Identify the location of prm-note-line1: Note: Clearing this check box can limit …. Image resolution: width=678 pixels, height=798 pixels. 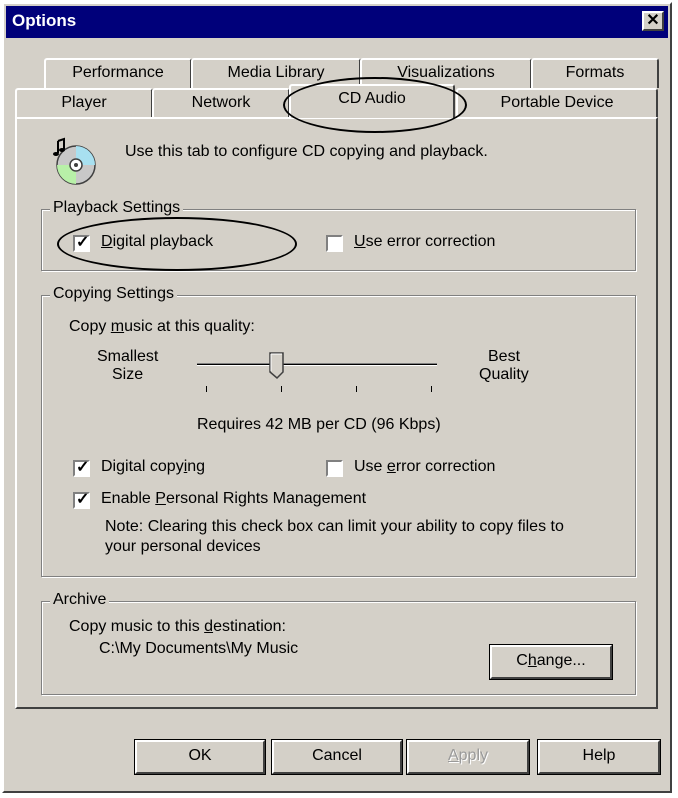
(334, 526).